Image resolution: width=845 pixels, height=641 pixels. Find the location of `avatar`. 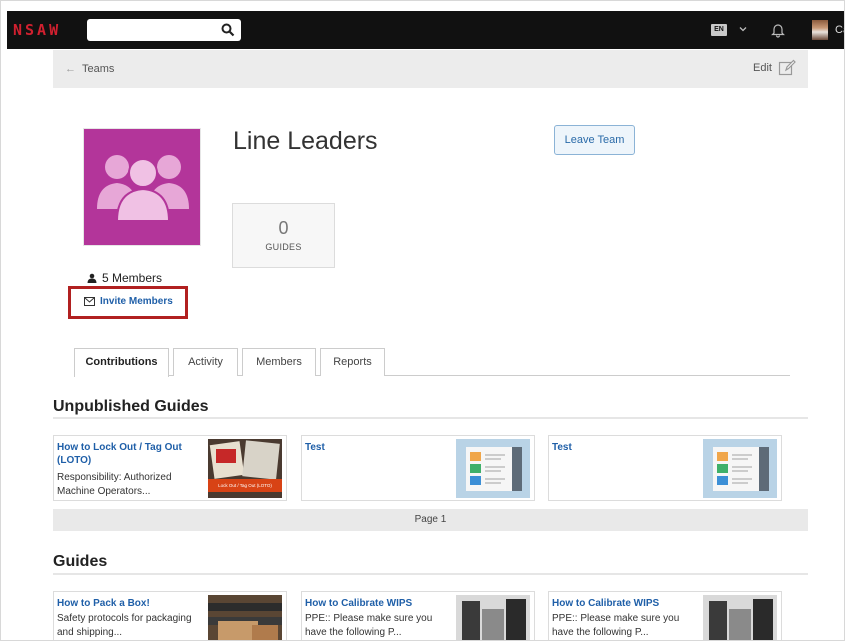

avatar is located at coordinates (820, 30).